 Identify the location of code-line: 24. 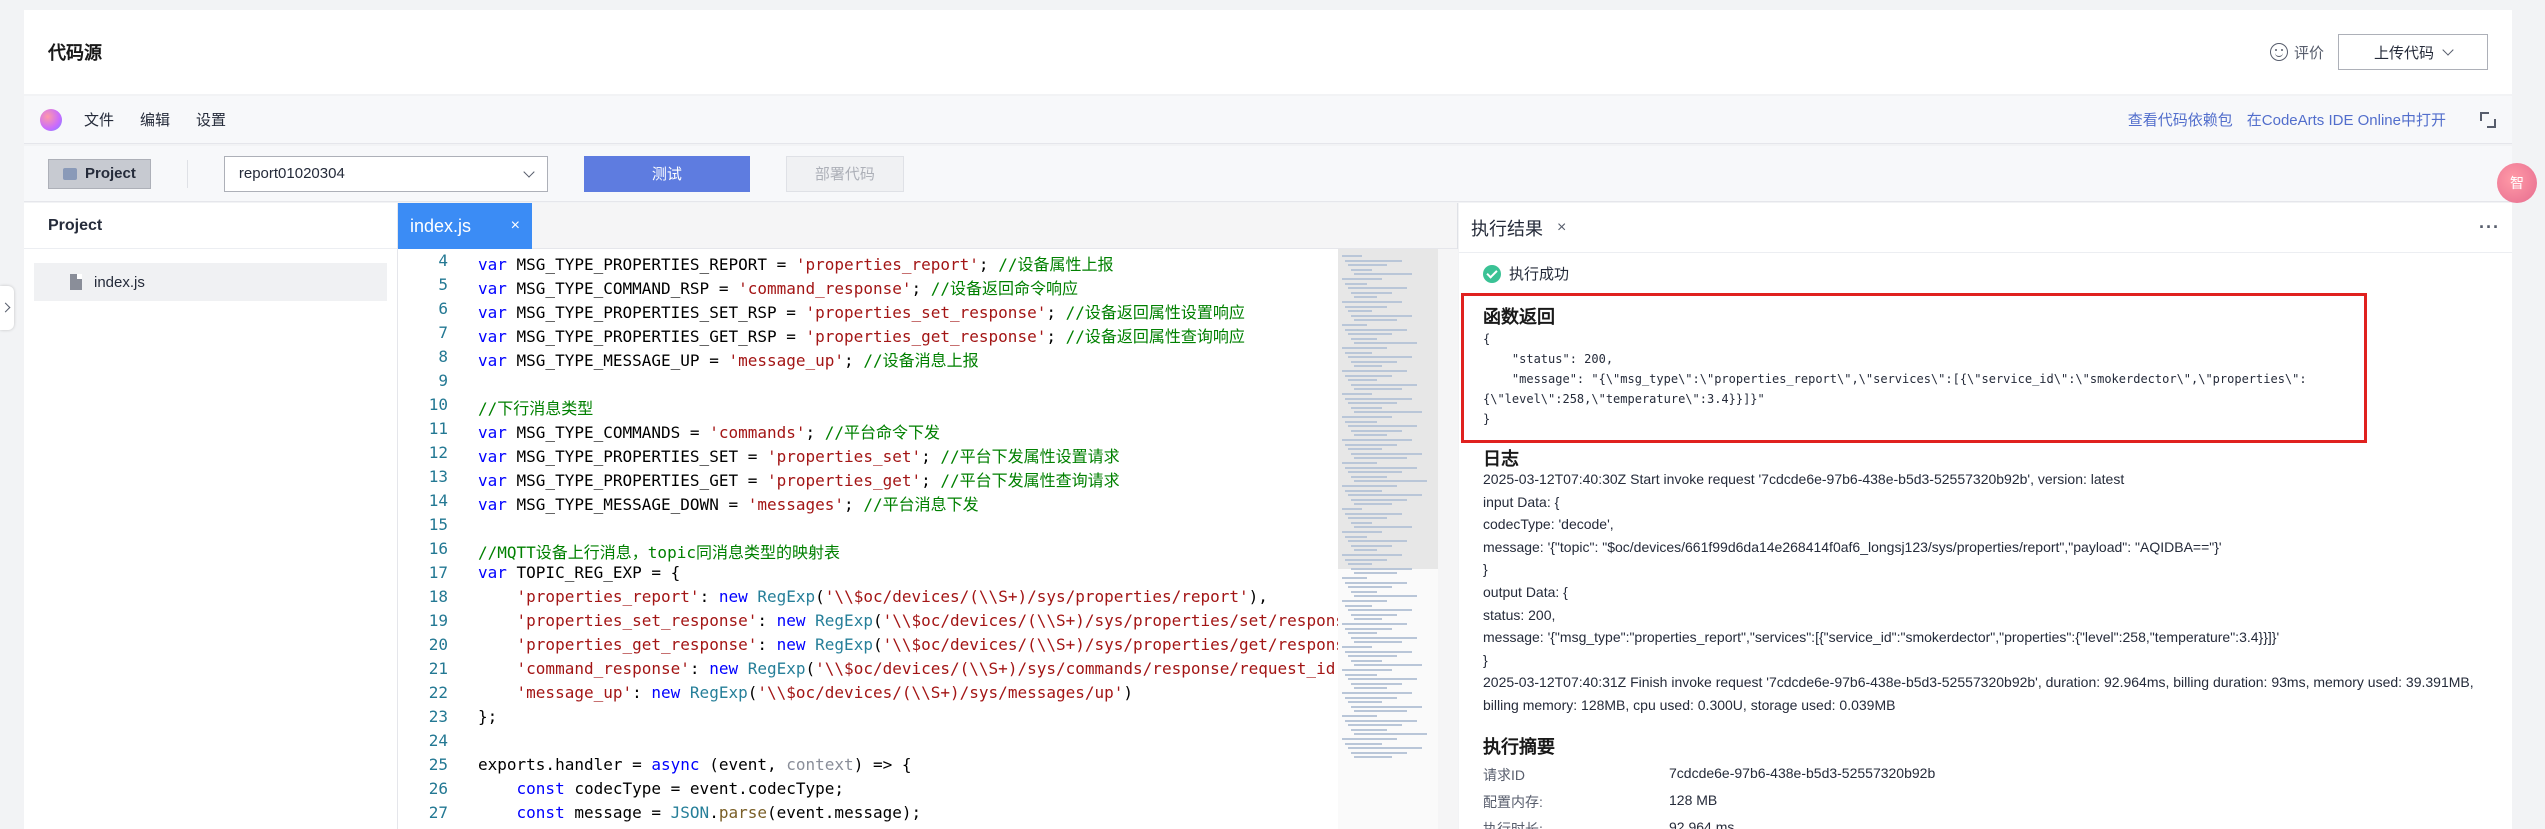
(438, 743).